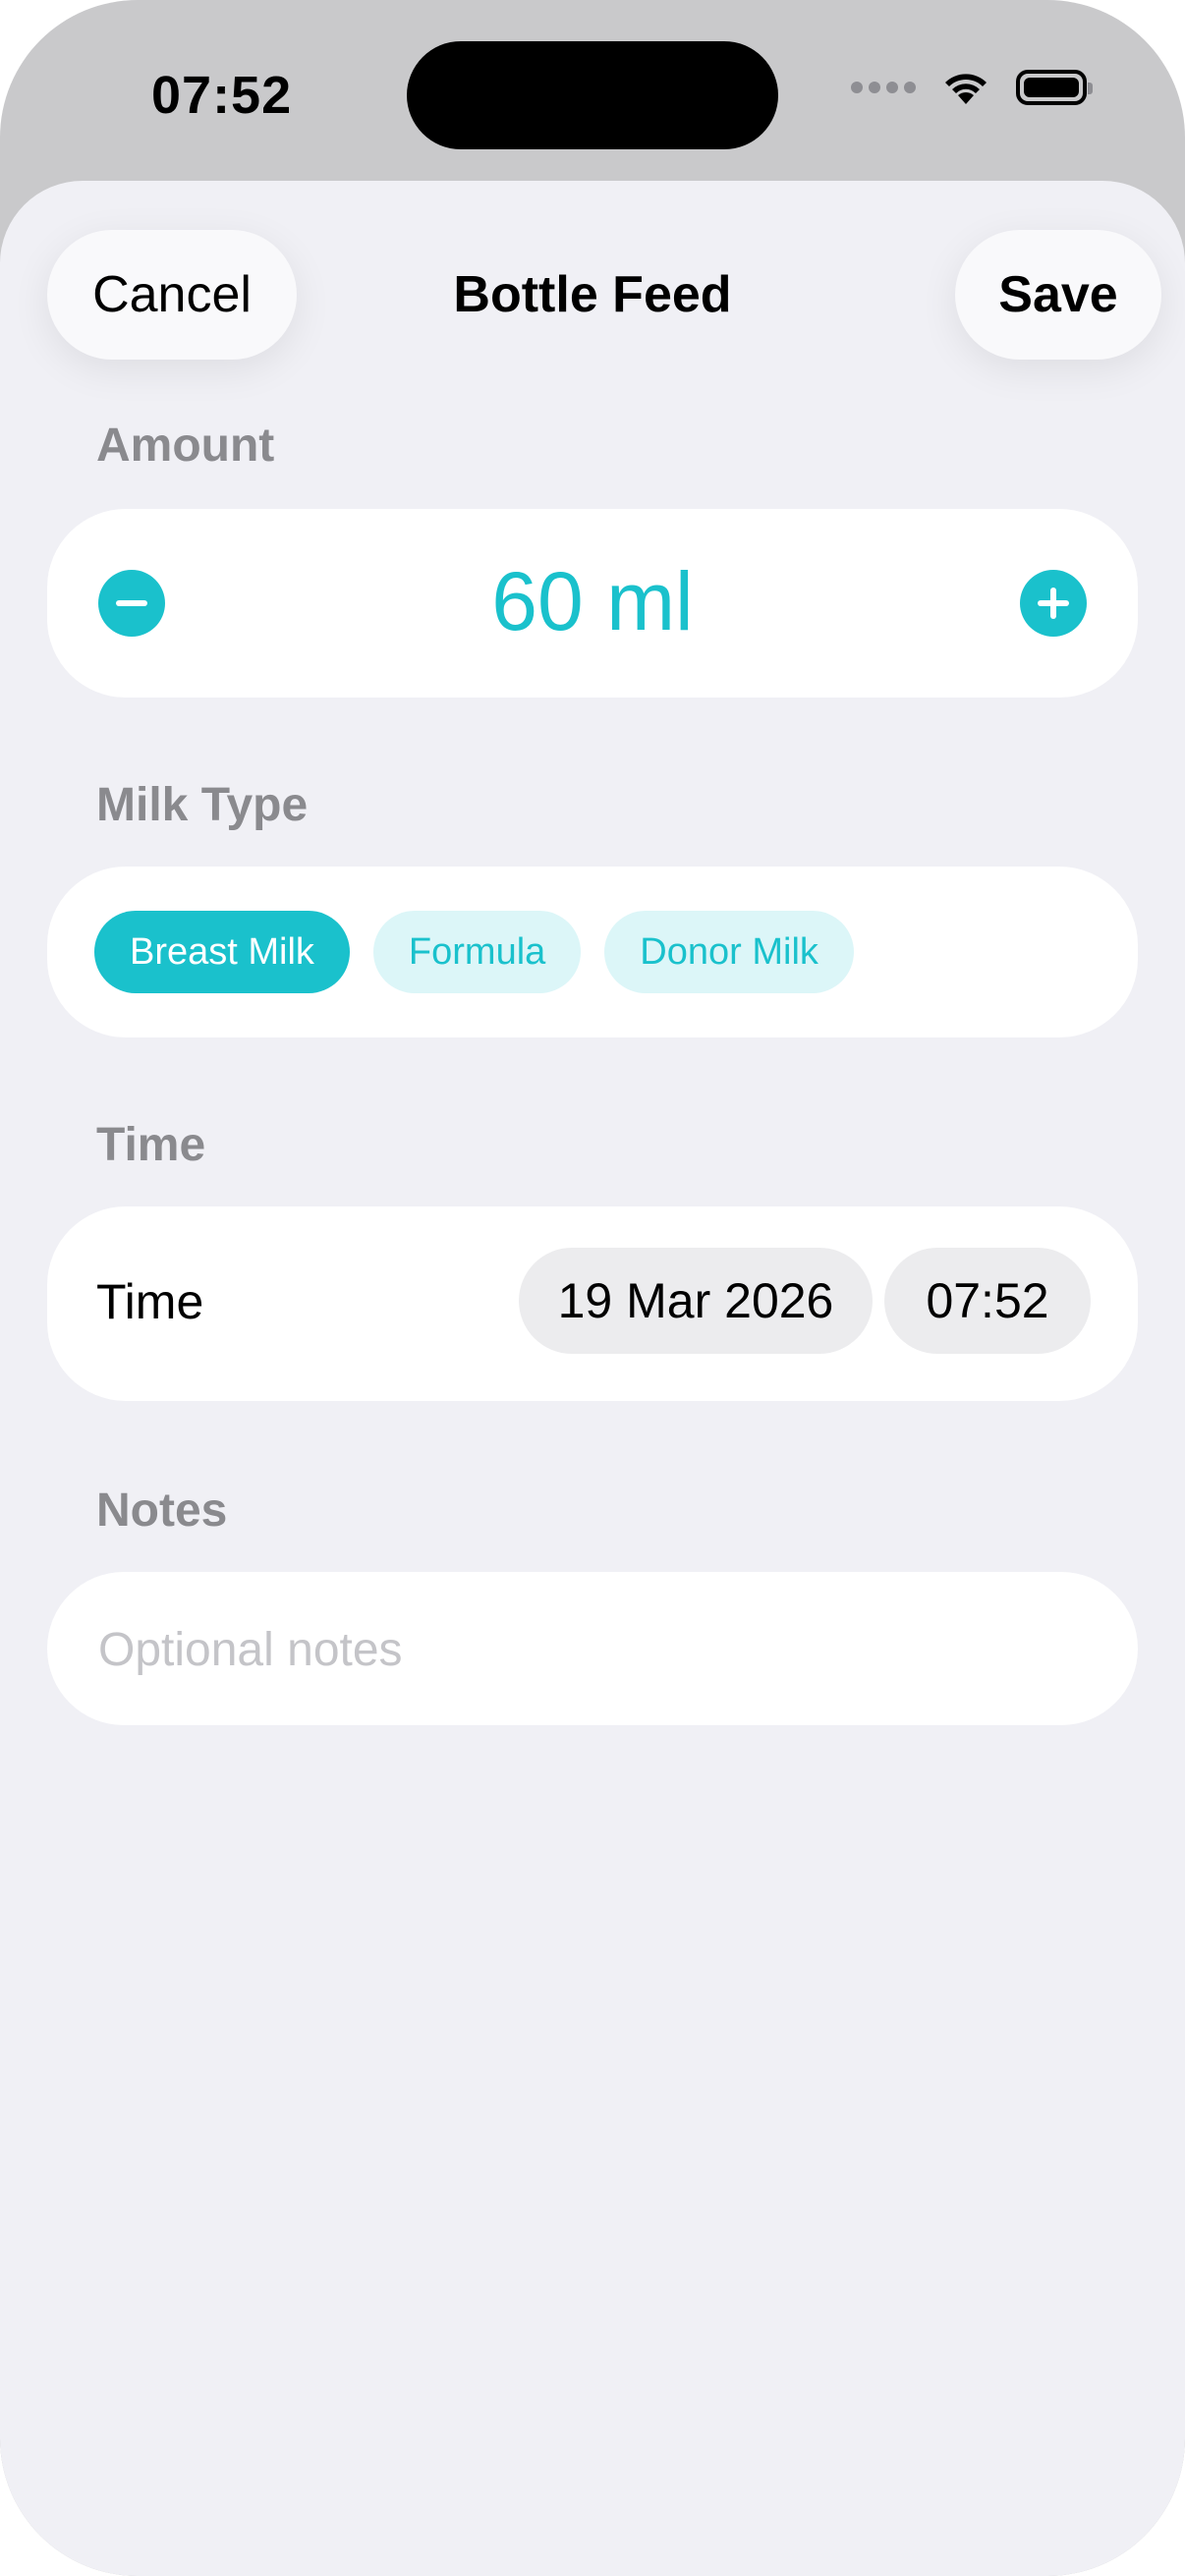 The width and height of the screenshot is (1185, 2576). I want to click on amount-section-label: Amount, so click(185, 446).